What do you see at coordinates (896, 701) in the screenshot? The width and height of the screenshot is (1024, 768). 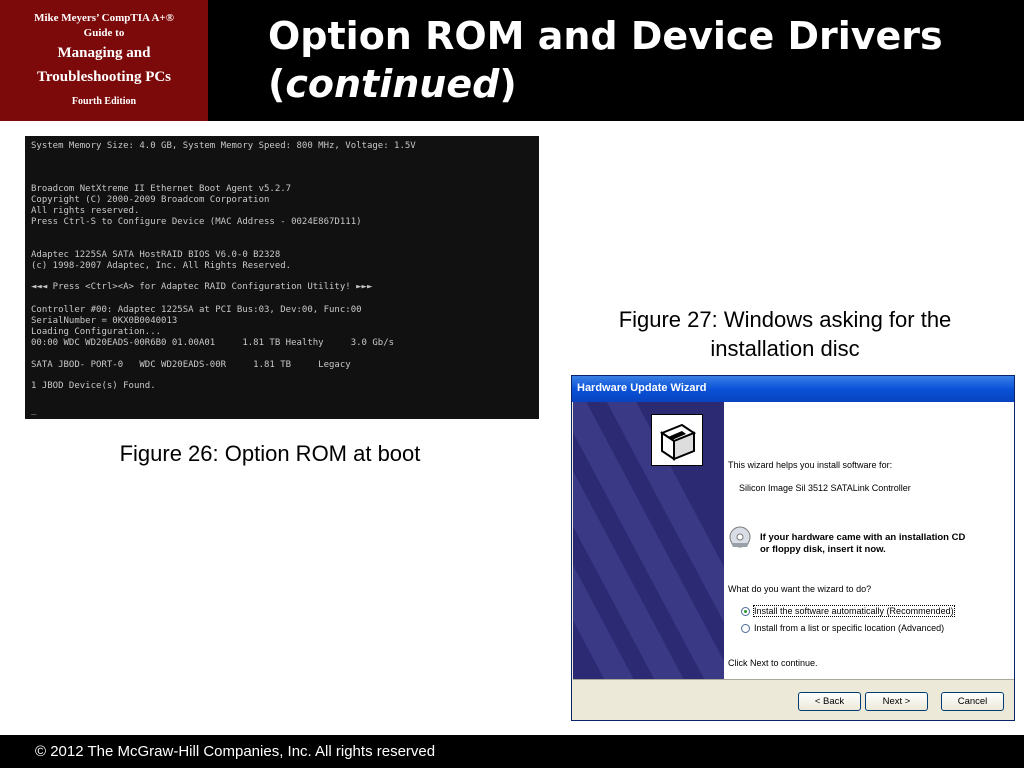 I see `next-button: Next >` at bounding box center [896, 701].